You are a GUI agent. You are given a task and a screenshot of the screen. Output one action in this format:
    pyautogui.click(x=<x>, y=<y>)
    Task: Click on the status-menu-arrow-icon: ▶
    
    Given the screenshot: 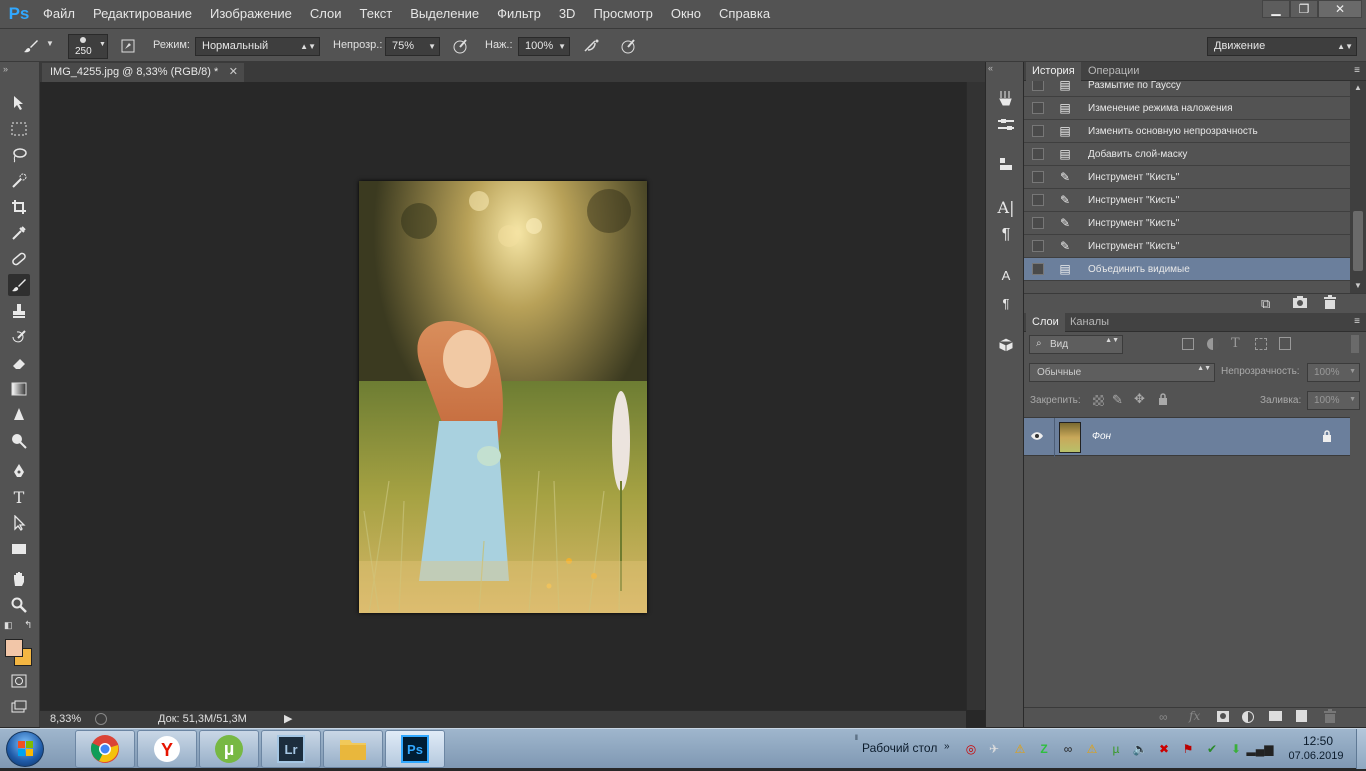 What is the action you would take?
    pyautogui.click(x=288, y=718)
    